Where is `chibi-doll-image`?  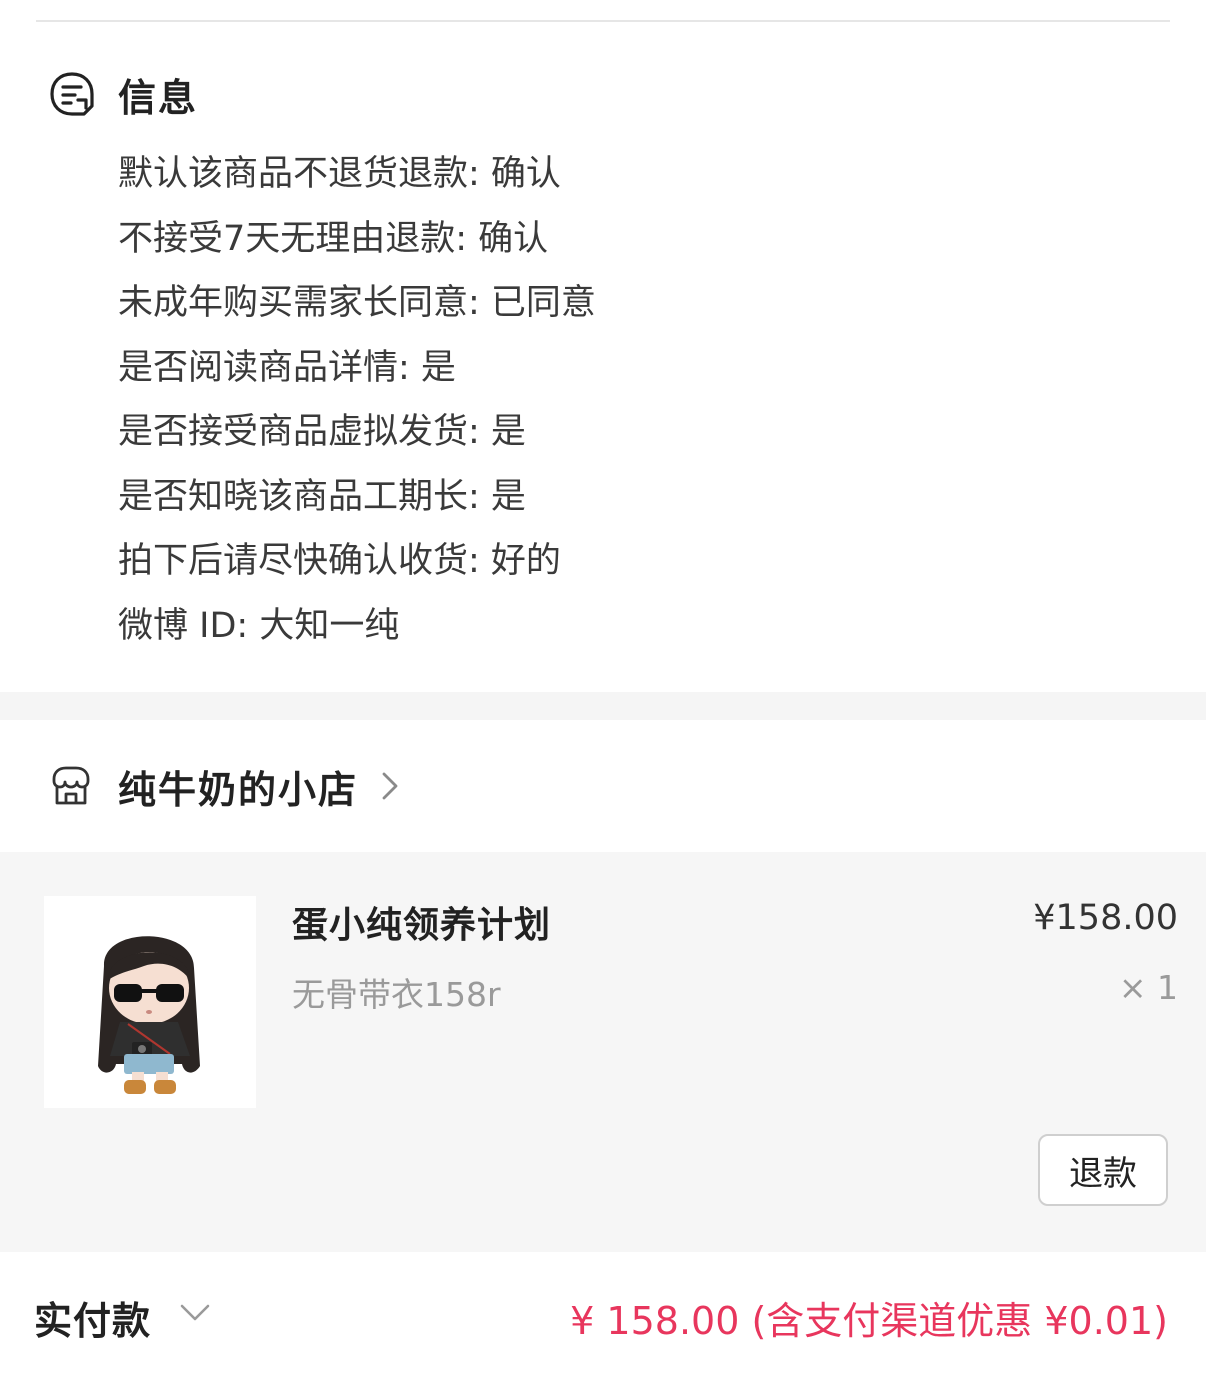
chibi-doll-image is located at coordinates (149, 1015).